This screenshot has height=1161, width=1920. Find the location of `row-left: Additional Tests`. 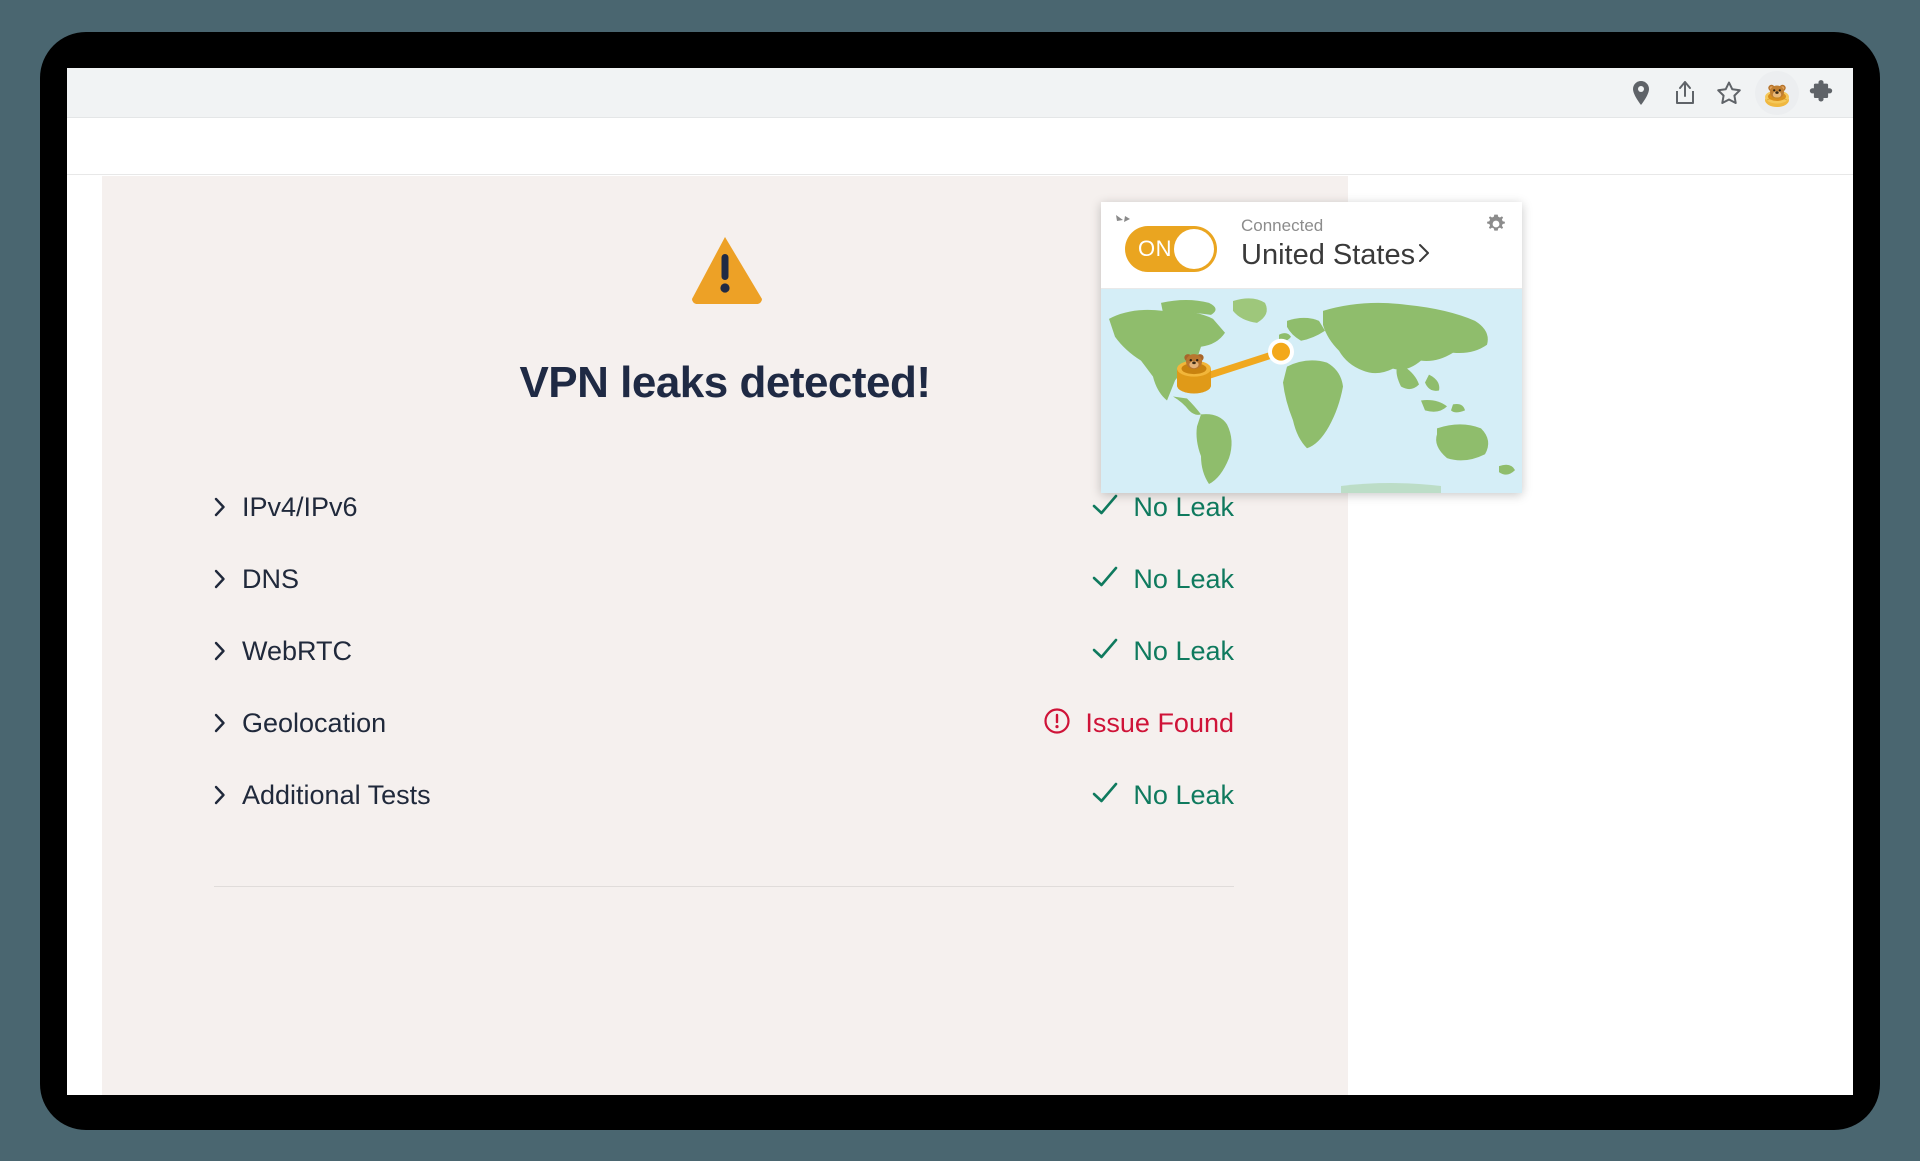

row-left: Additional Tests is located at coordinates (322, 795).